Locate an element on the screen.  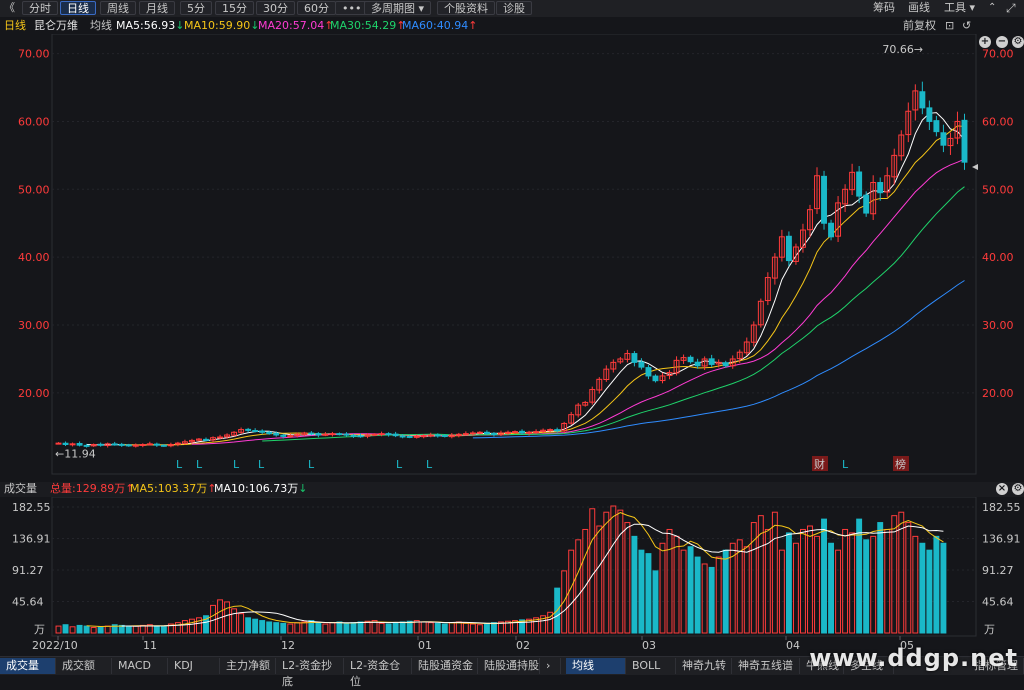
expand-icon: ⤢ is located at coordinates (1011, 8).